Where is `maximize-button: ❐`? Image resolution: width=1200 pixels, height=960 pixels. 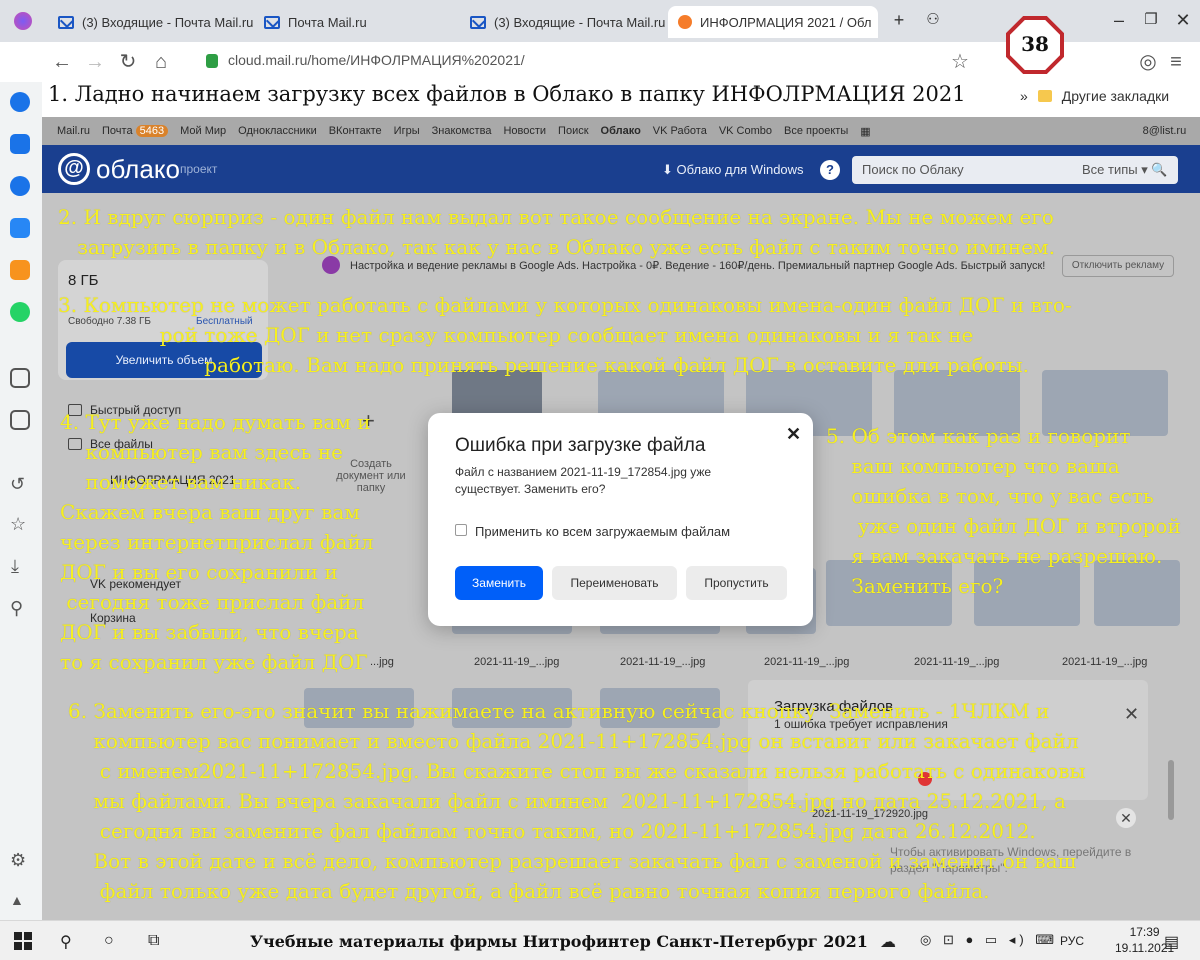 maximize-button: ❐ is located at coordinates (1151, 20).